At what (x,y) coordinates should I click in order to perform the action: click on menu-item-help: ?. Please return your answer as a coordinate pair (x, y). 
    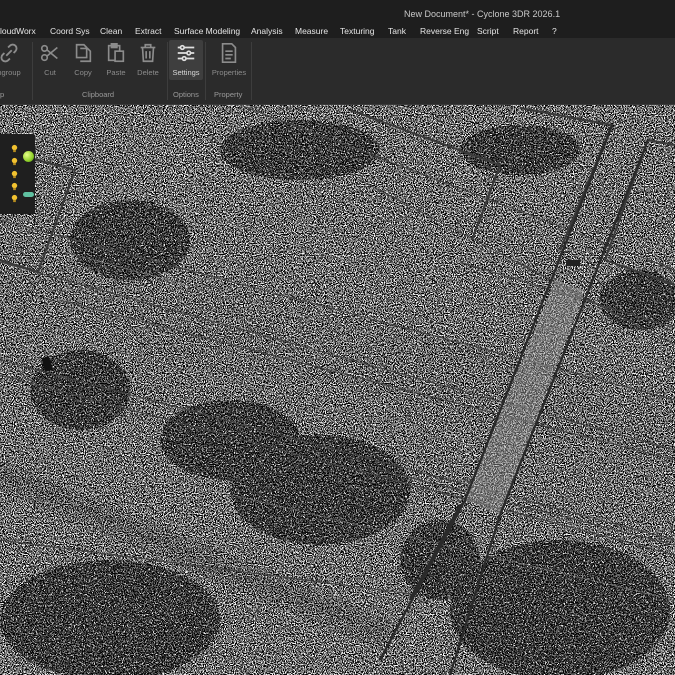
    Looking at the image, I should click on (554, 31).